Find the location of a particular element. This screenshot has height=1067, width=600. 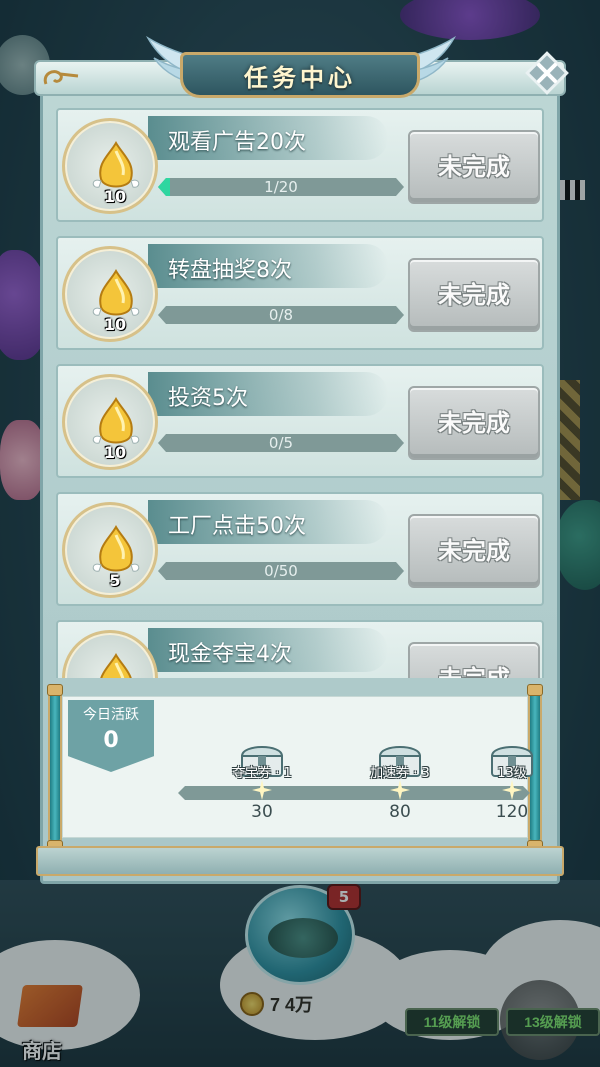

milestone-label: 夺宝券 · 1 is located at coordinates (262, 773).